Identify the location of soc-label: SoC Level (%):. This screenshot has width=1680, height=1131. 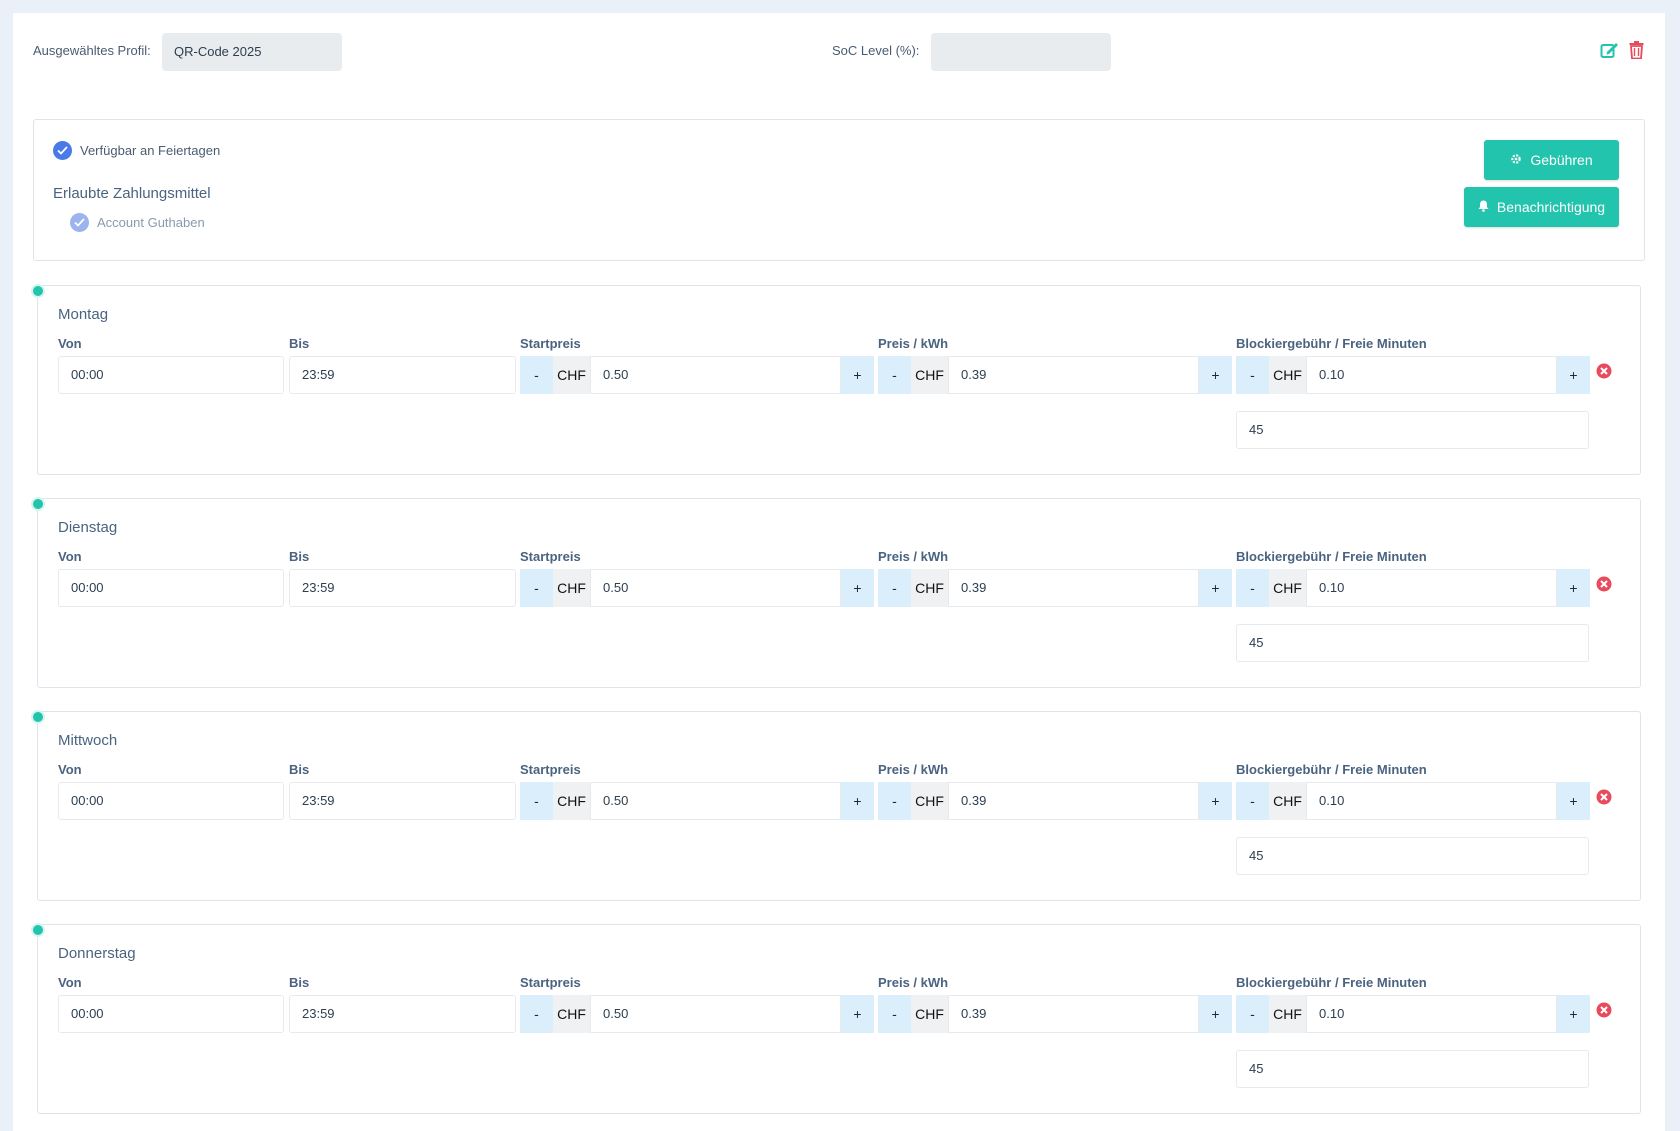
(876, 50).